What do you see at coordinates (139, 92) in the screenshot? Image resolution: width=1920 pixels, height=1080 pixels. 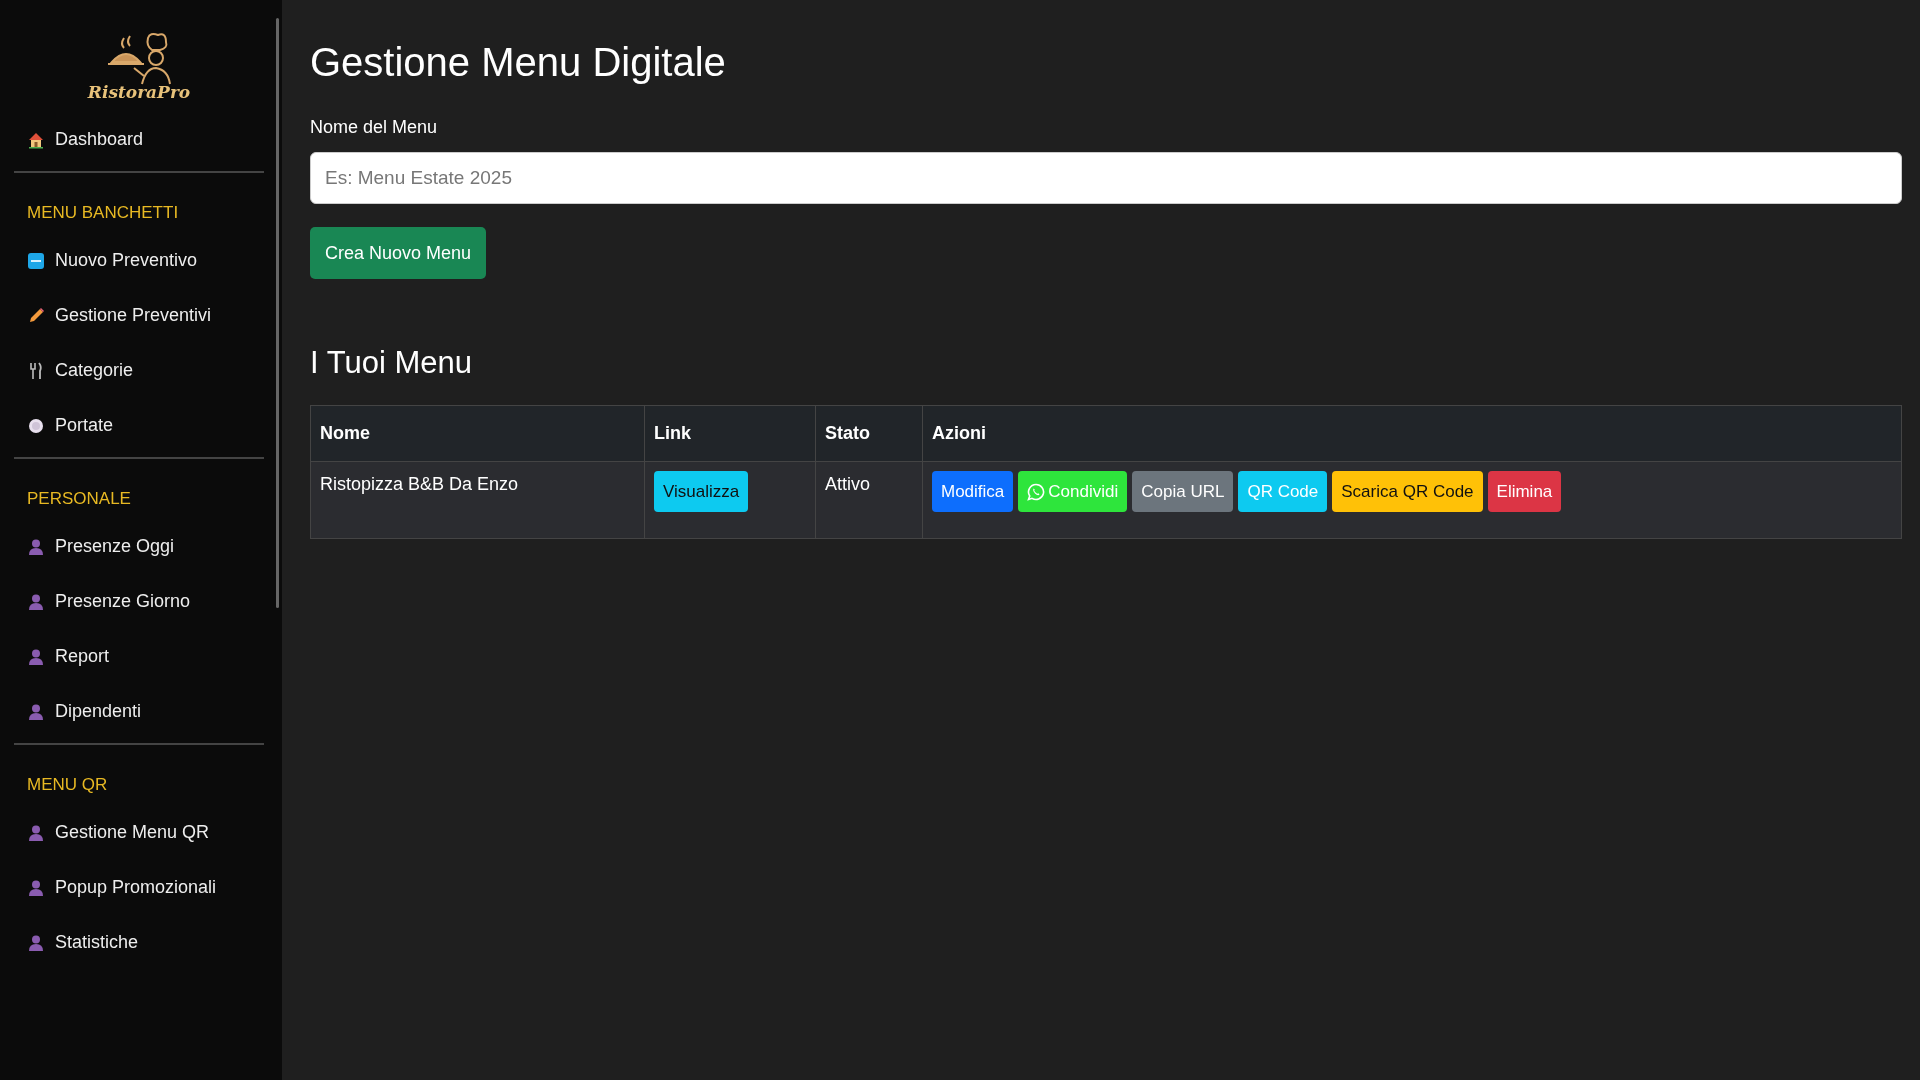 I see `logo-text: RistoraPro` at bounding box center [139, 92].